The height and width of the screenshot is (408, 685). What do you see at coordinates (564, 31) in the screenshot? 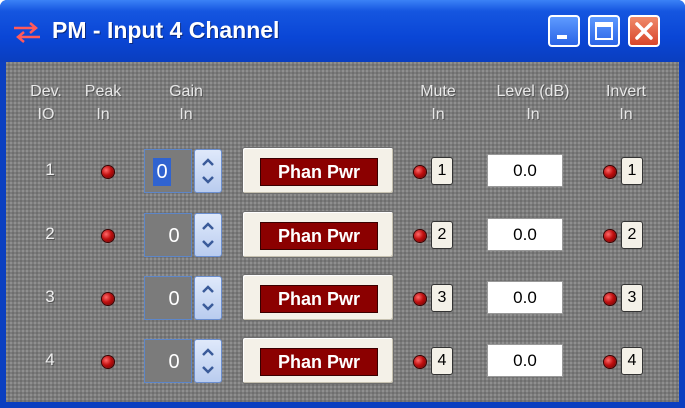
I see `minimize-button` at bounding box center [564, 31].